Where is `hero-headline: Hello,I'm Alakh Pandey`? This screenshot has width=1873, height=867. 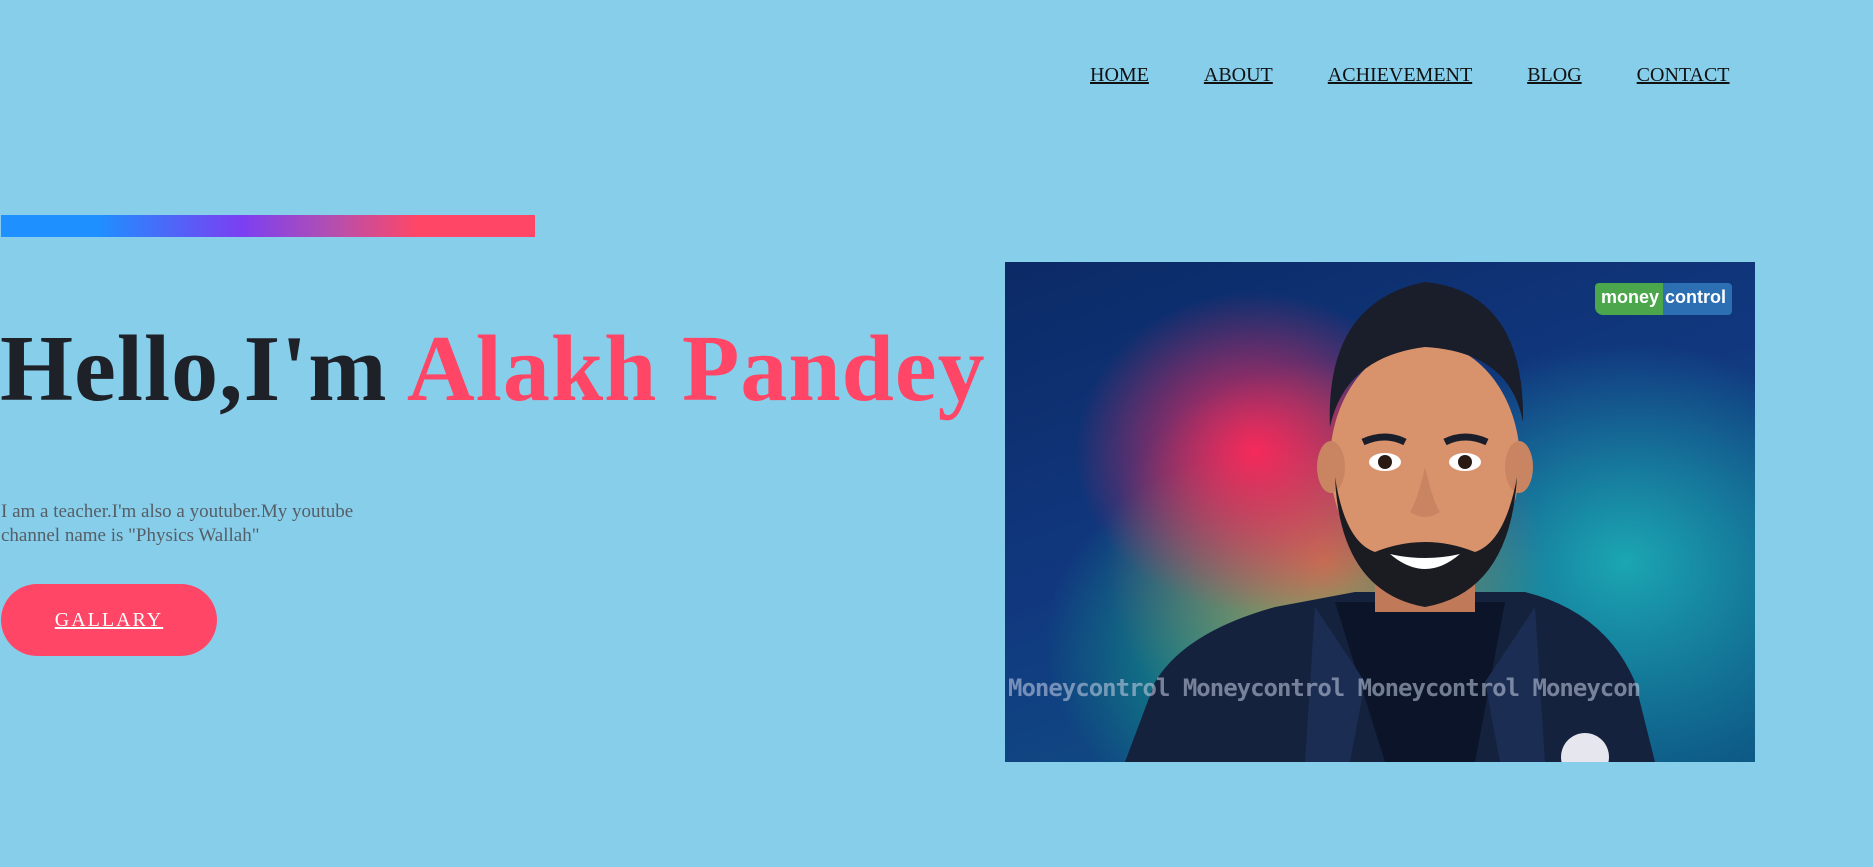
hero-headline: Hello,I'm Alakh Pandey is located at coordinates (493, 369).